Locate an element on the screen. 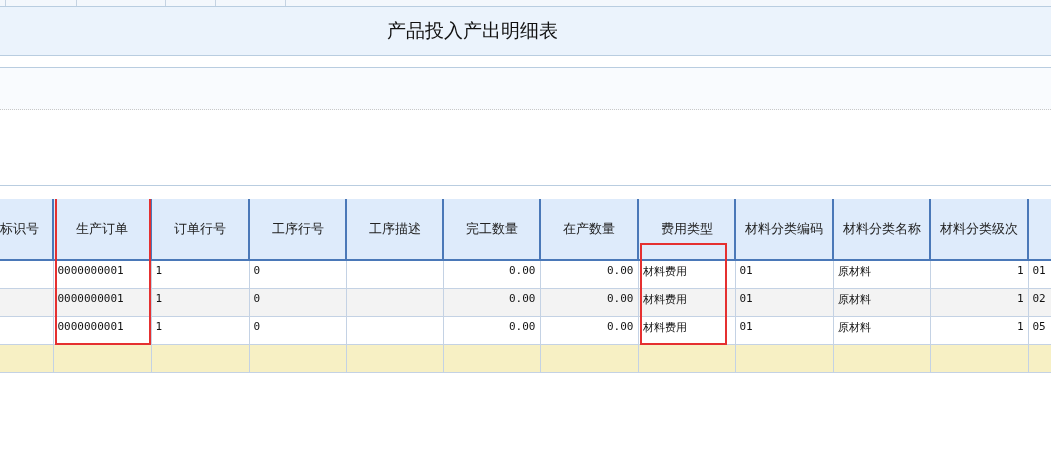 This screenshot has height=469, width=1051. table-cell: 02 is located at coordinates (1039, 298).